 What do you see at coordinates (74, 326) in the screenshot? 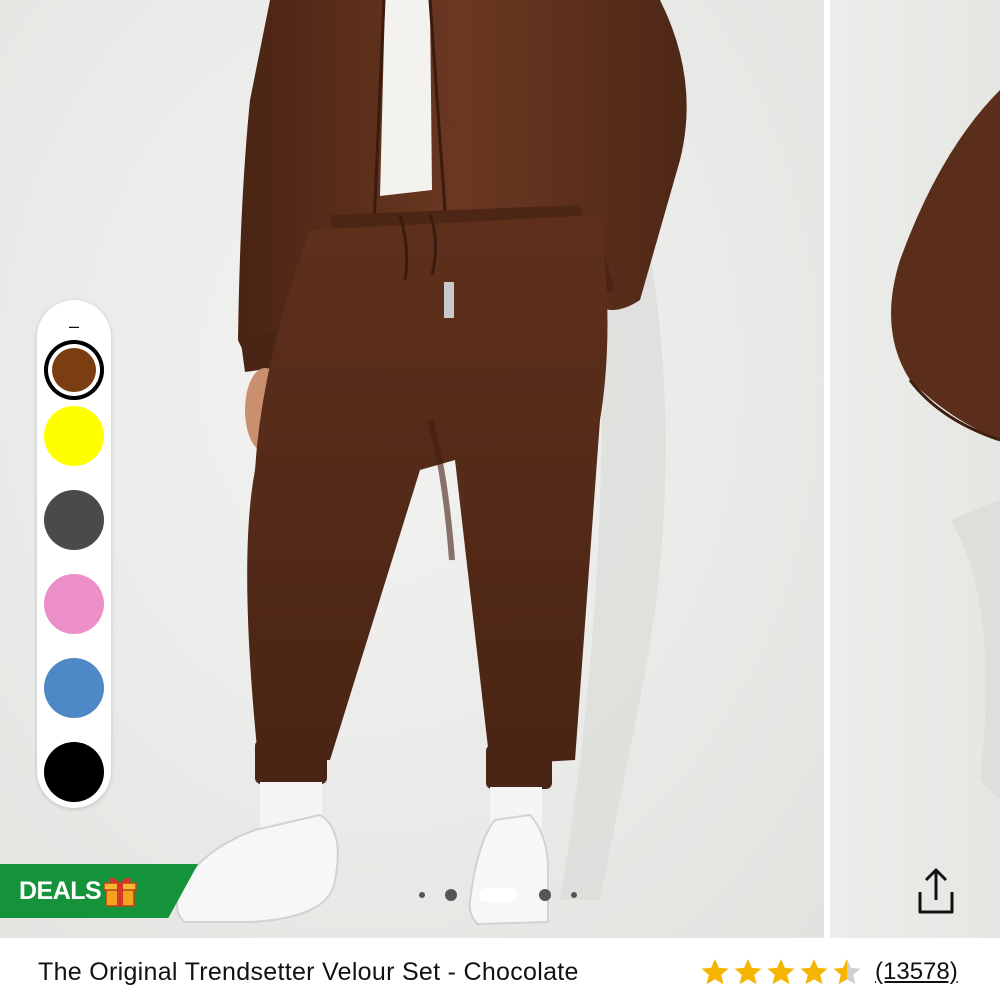
I see `collapse-swatches-button: –` at bounding box center [74, 326].